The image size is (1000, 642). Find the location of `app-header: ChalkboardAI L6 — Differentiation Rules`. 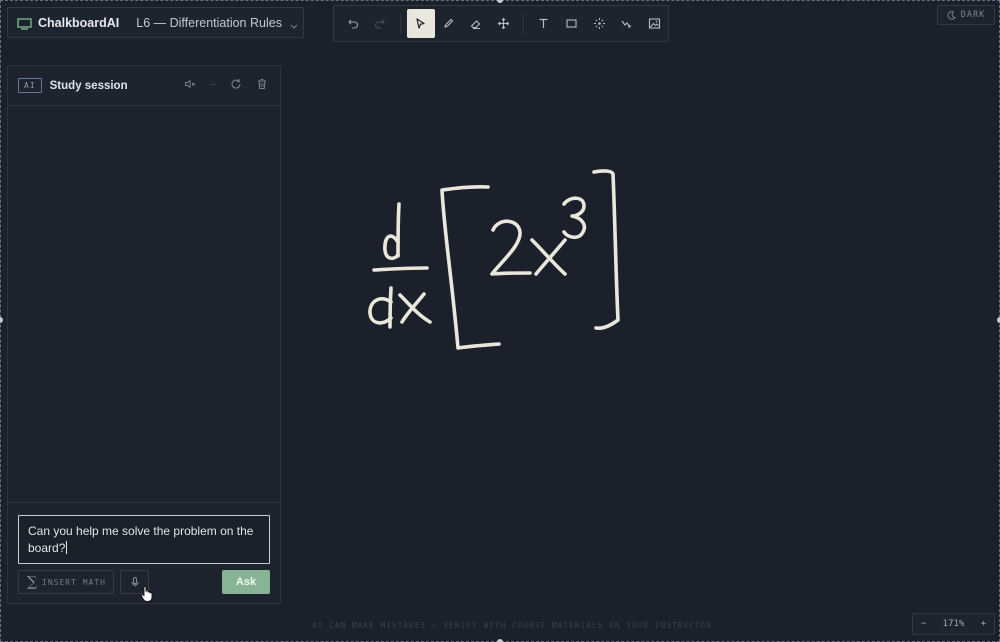

app-header: ChalkboardAI L6 — Differentiation Rules is located at coordinates (155, 22).